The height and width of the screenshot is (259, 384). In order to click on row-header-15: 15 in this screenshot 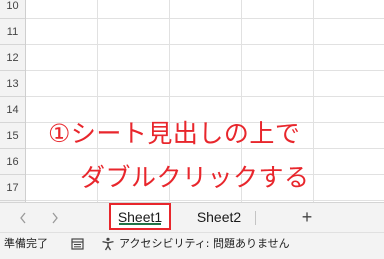, I will do `click(12, 136)`.